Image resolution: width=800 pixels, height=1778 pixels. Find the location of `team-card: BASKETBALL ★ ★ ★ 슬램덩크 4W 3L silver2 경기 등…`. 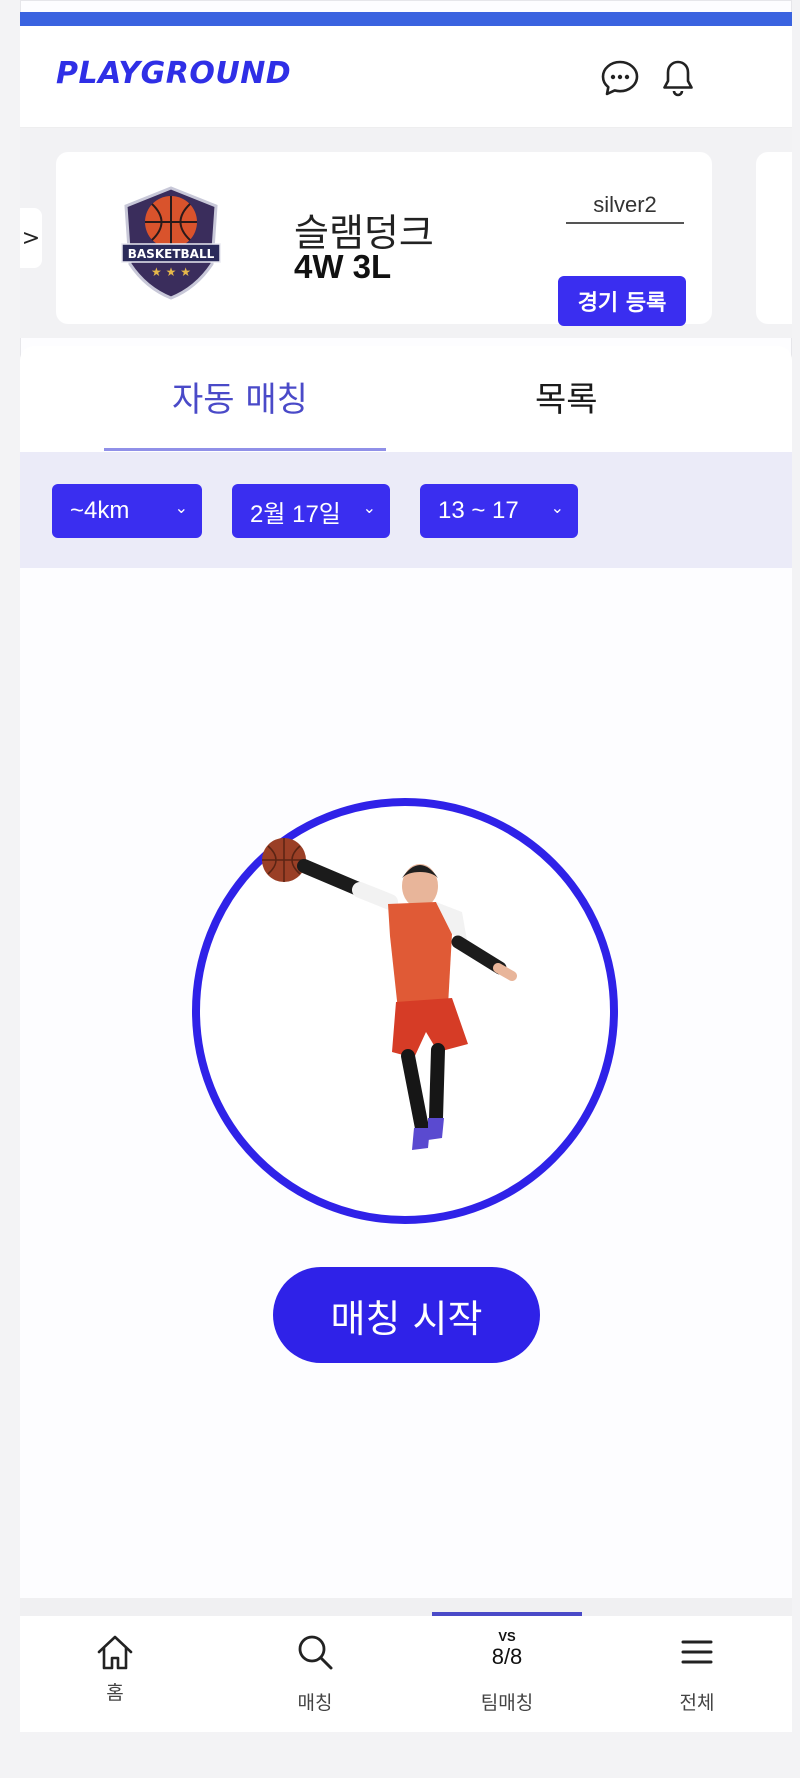

team-card: BASKETBALL ★ ★ ★ 슬램덩크 4W 3L silver2 경기 등… is located at coordinates (384, 239).